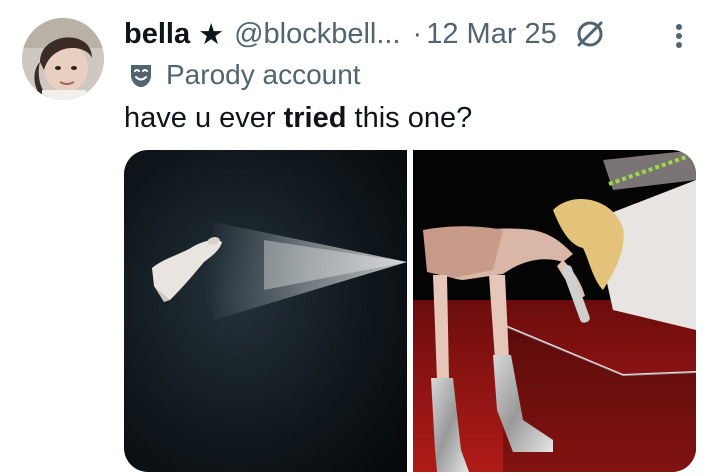 The image size is (720, 476). I want to click on tweet-header: bella ★ @blockbell... · 12 Mar 25, so click(365, 34).